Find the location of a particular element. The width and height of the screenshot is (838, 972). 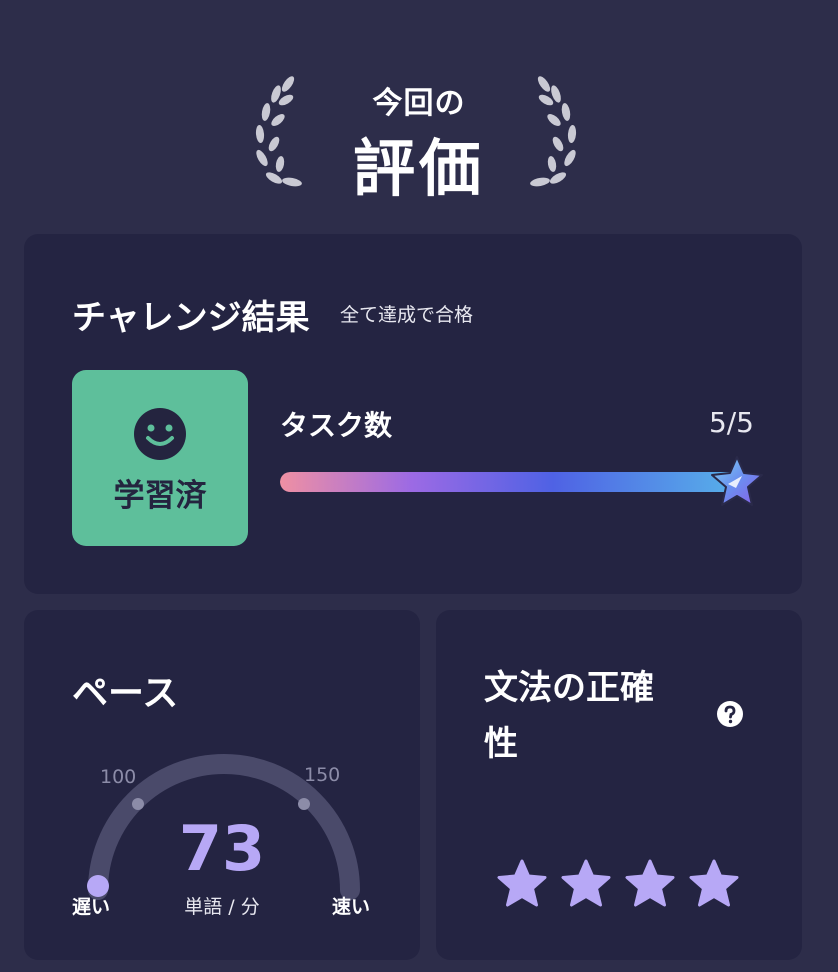

learned-status-label: 学習済 is located at coordinates (160, 496).